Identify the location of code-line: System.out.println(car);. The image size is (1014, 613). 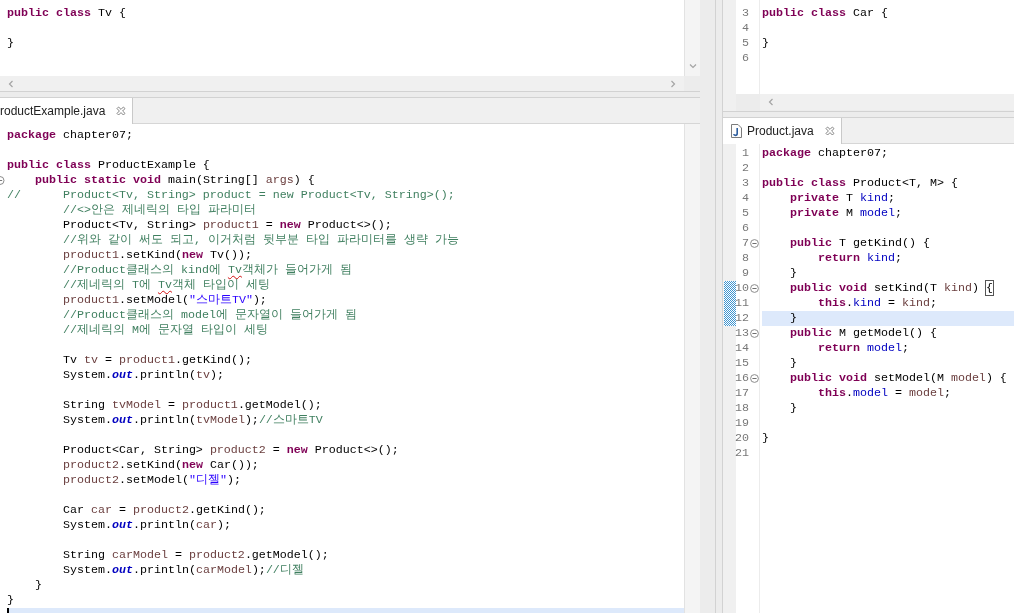
(146, 525).